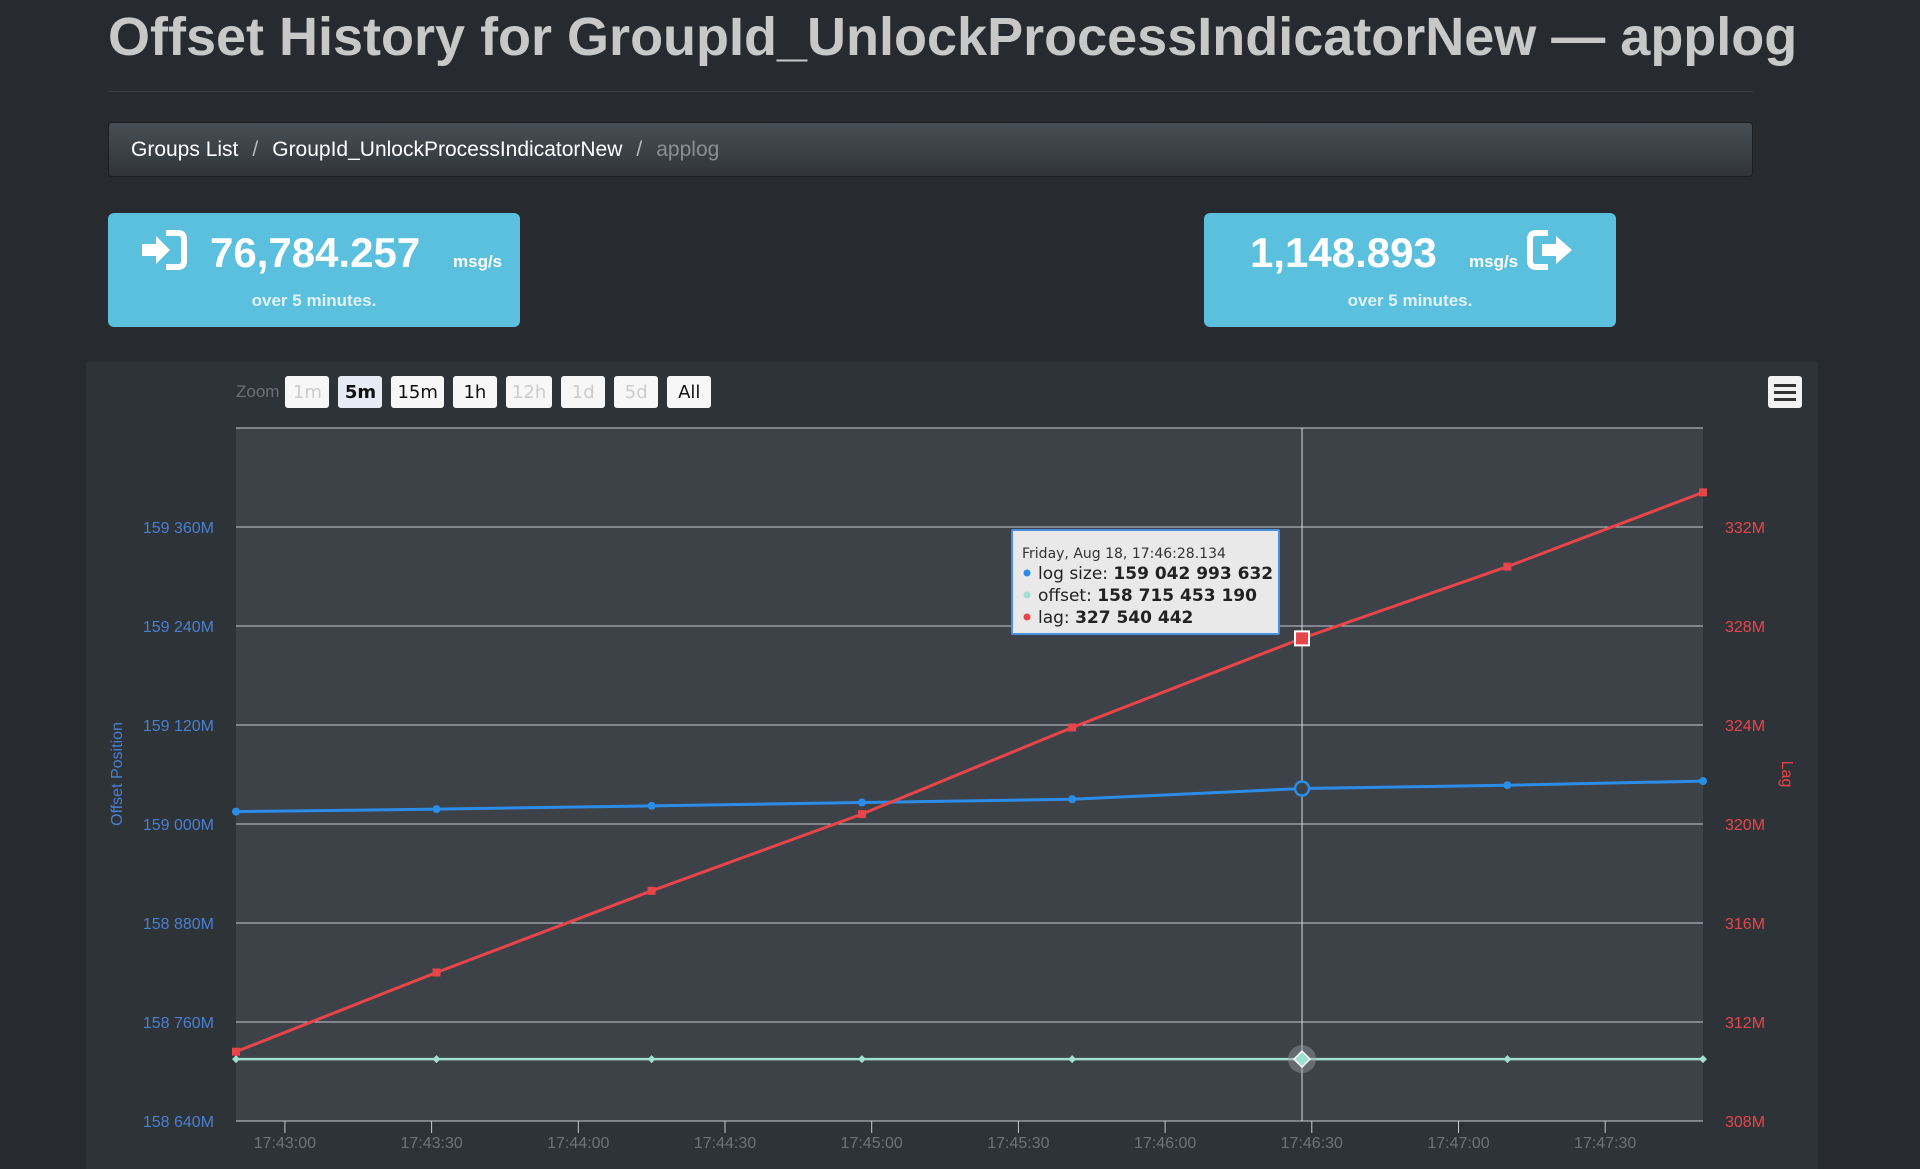  What do you see at coordinates (1312, 1143) in the screenshot?
I see `x-tick-label: 17:46:30` at bounding box center [1312, 1143].